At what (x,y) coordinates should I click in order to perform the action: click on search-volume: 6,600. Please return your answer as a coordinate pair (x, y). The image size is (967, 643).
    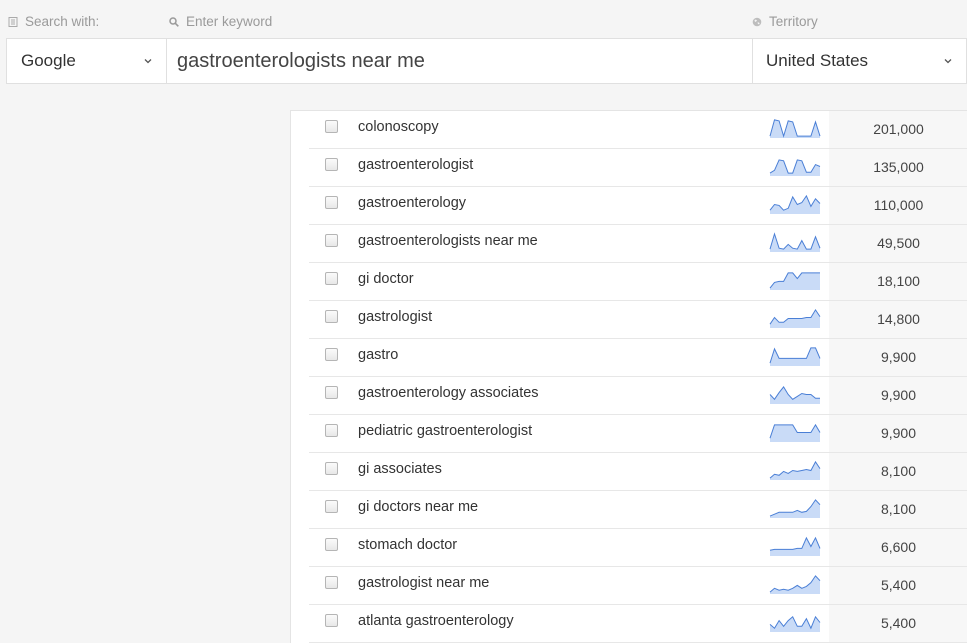
    Looking at the image, I should click on (898, 547).